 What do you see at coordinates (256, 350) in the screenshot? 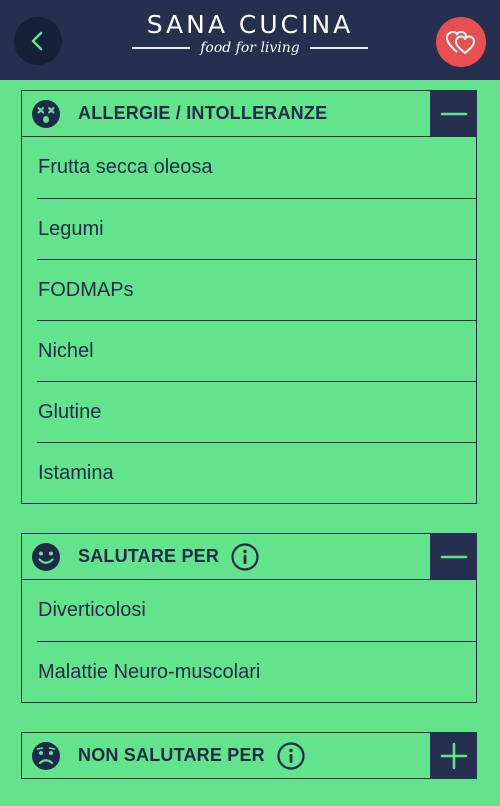
I see `list-item: Nichel` at bounding box center [256, 350].